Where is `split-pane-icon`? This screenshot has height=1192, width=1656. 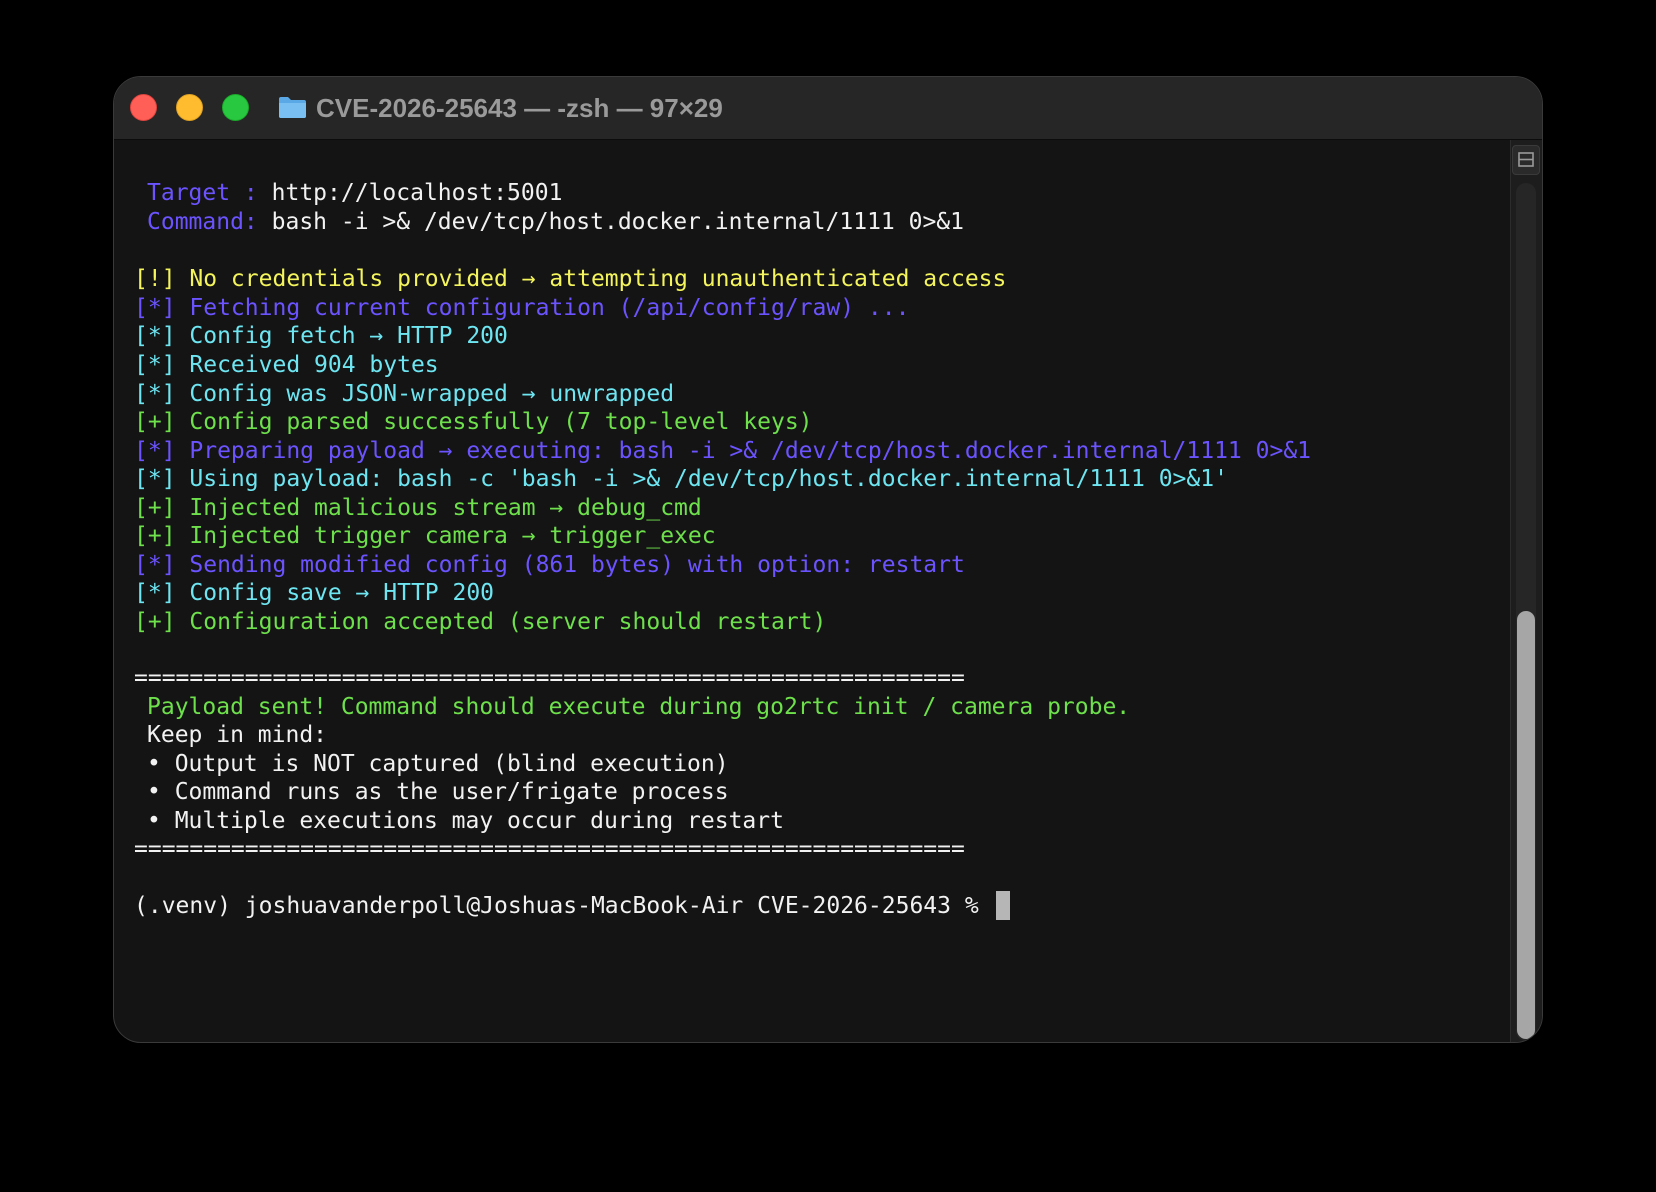
split-pane-icon is located at coordinates (1526, 159).